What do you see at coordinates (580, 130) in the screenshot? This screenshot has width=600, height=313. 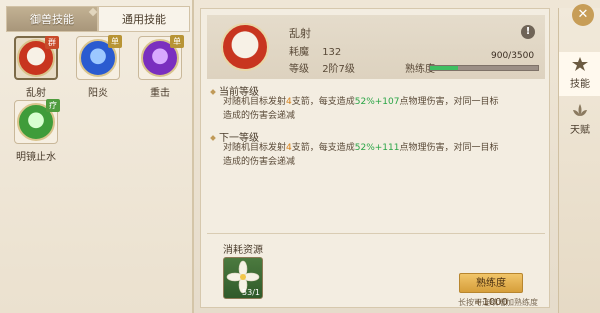 I see `side-nav-label: 天赋` at bounding box center [580, 130].